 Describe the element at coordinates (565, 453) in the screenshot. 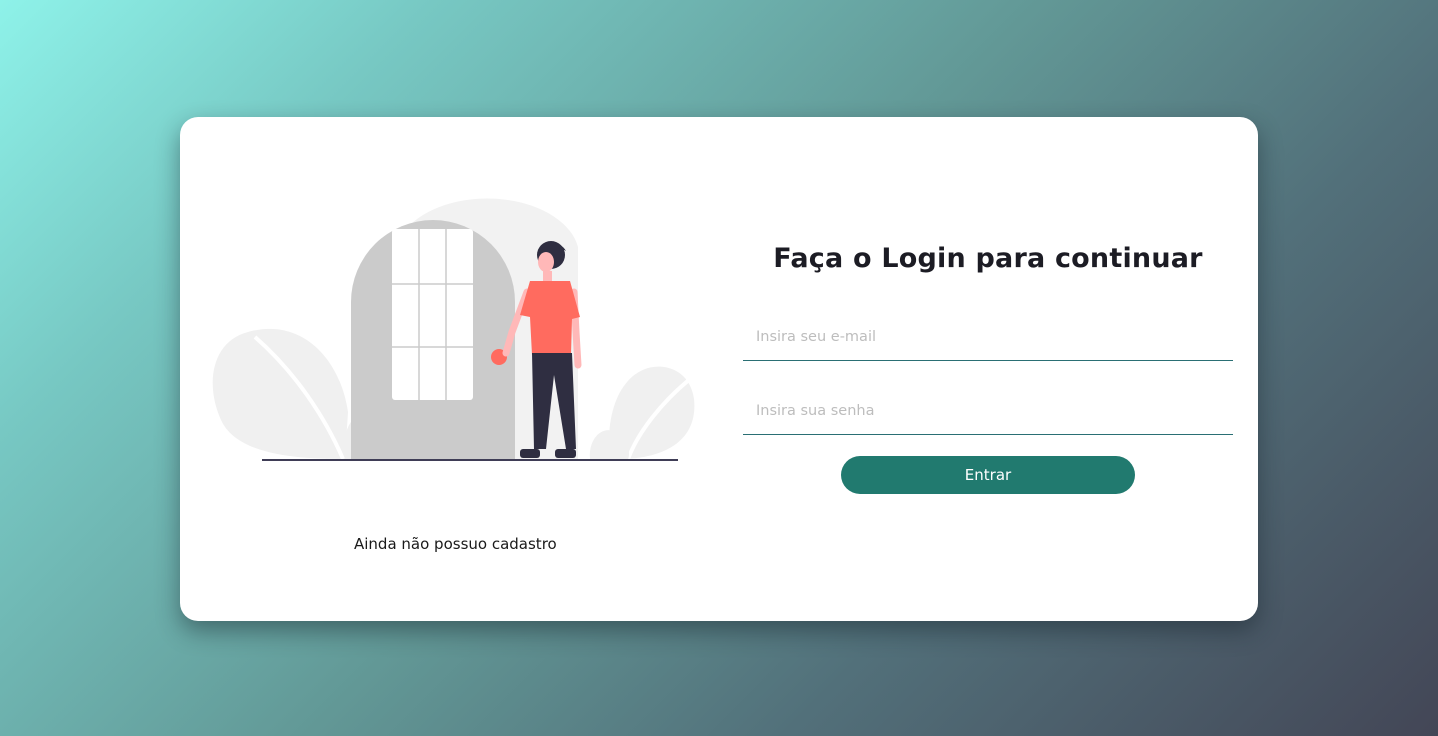

I see `right-shoe-shape` at that location.